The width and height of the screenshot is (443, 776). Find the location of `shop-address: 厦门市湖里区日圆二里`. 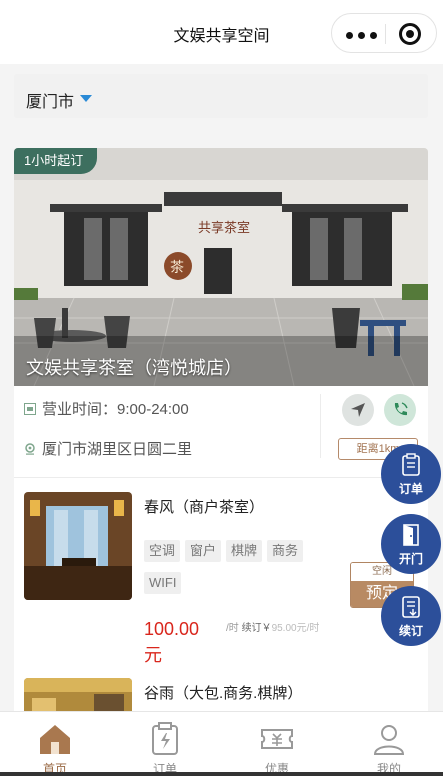

shop-address: 厦门市湖里区日圆二里 is located at coordinates (108, 448).